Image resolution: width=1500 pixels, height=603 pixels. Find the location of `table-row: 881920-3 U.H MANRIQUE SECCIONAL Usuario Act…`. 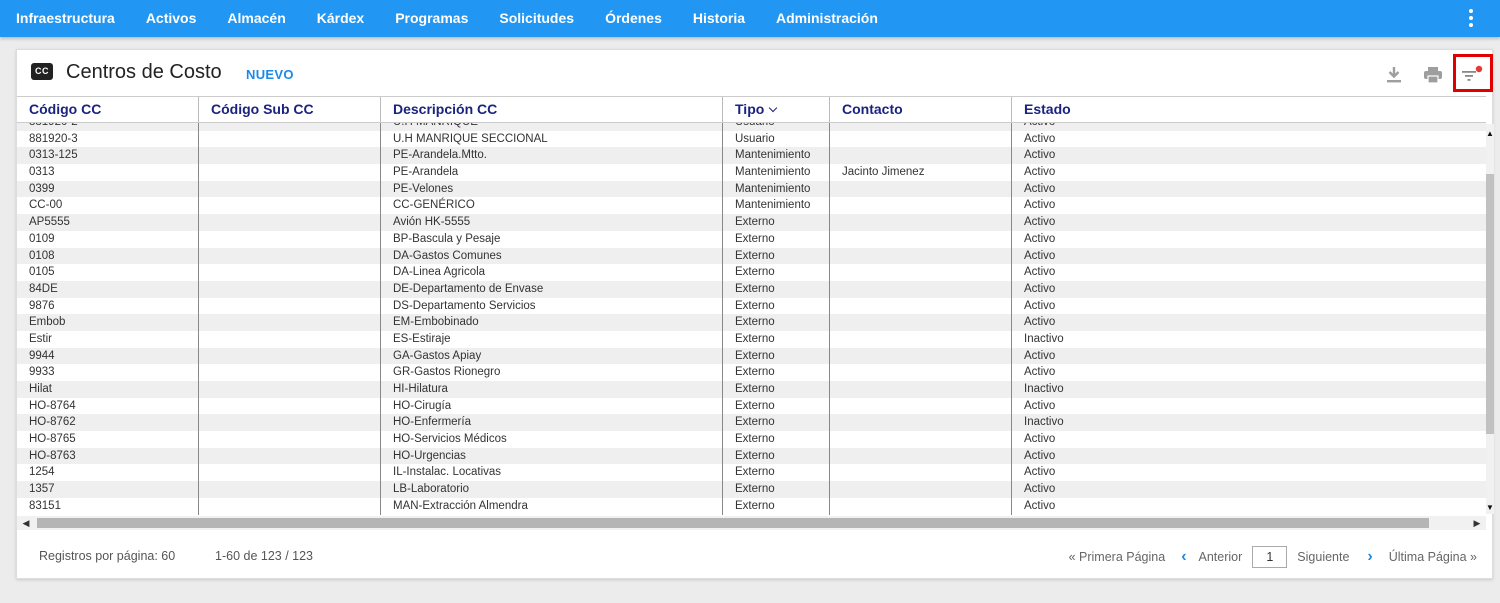

table-row: 881920-3 U.H MANRIQUE SECCIONAL Usuario Act… is located at coordinates (751, 139).